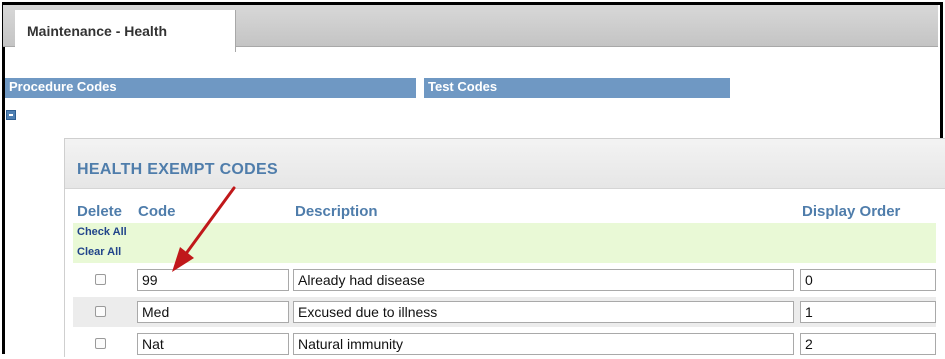 This screenshot has height=359, width=945. I want to click on tab-maintenance-health: Maintenance - Health, so click(125, 31).